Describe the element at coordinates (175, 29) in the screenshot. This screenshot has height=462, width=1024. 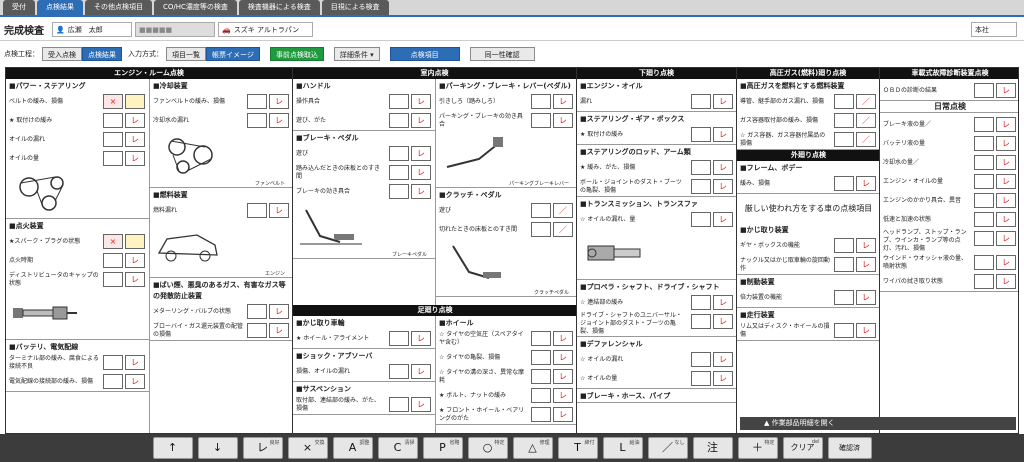
I see `plate-field: ■■■■■` at that location.